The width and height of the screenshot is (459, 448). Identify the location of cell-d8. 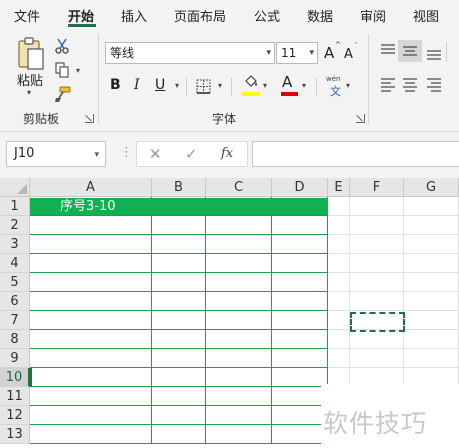
(300, 339).